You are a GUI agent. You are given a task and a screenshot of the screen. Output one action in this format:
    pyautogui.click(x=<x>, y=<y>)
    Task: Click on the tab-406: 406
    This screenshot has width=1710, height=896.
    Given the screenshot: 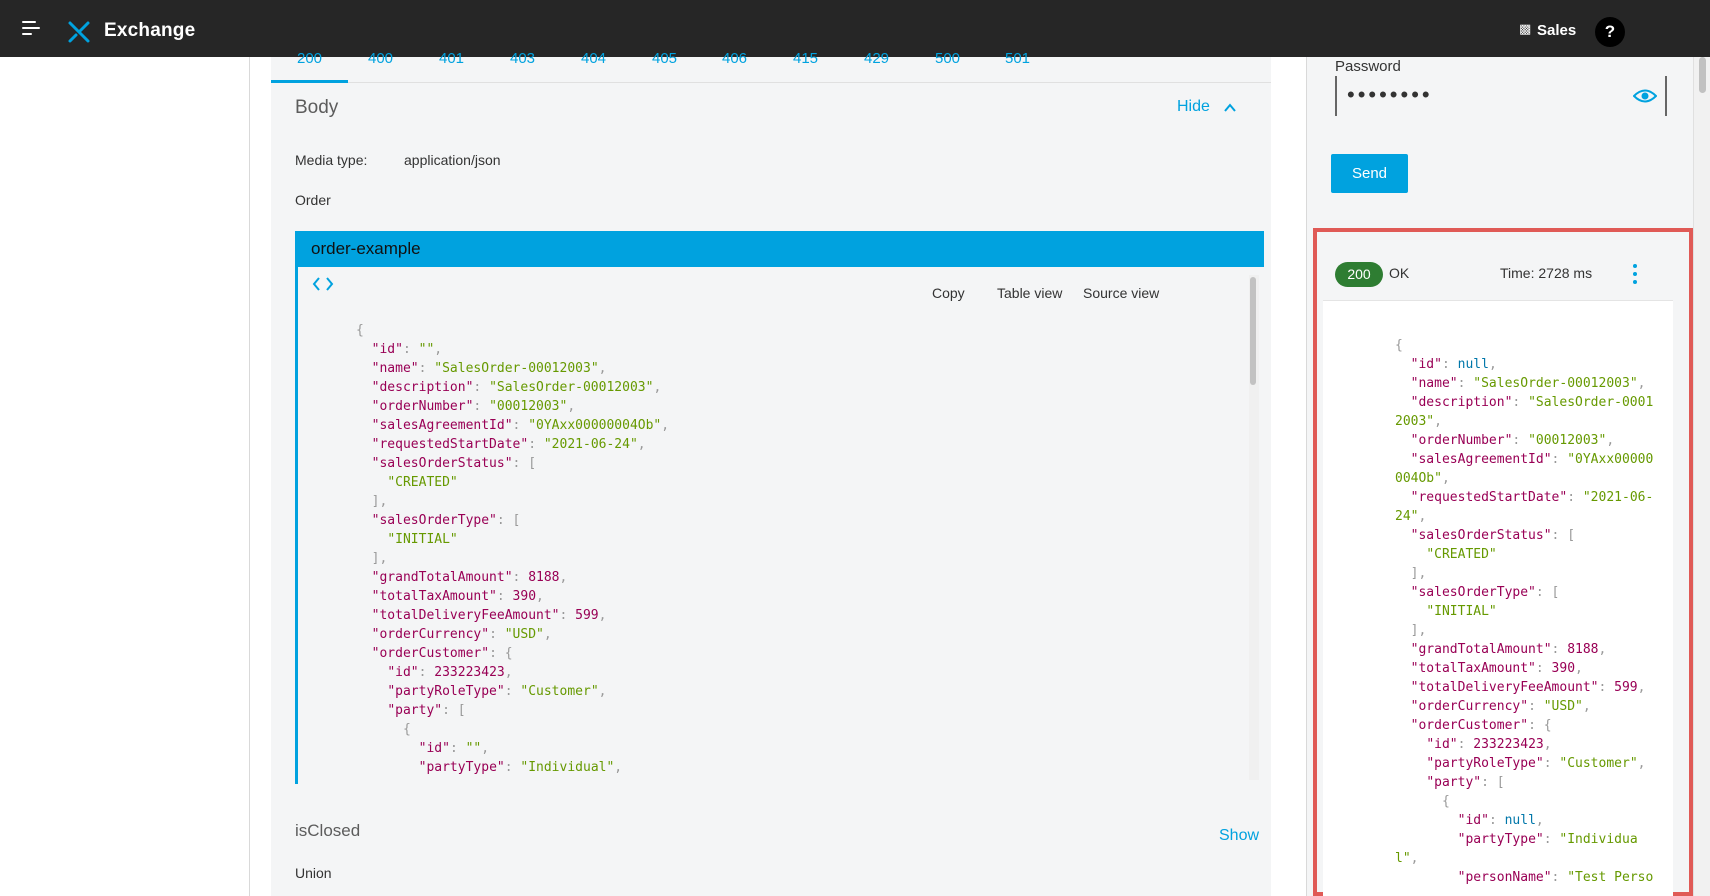 What is the action you would take?
    pyautogui.click(x=734, y=66)
    